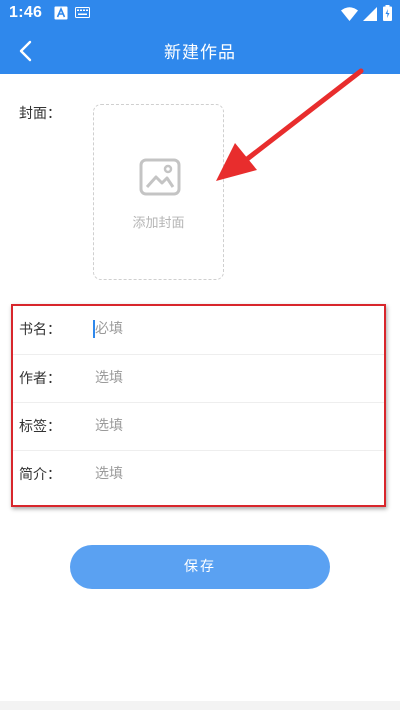 The height and width of the screenshot is (710, 400). What do you see at coordinates (230, 378) in the screenshot?
I see `author-input` at bounding box center [230, 378].